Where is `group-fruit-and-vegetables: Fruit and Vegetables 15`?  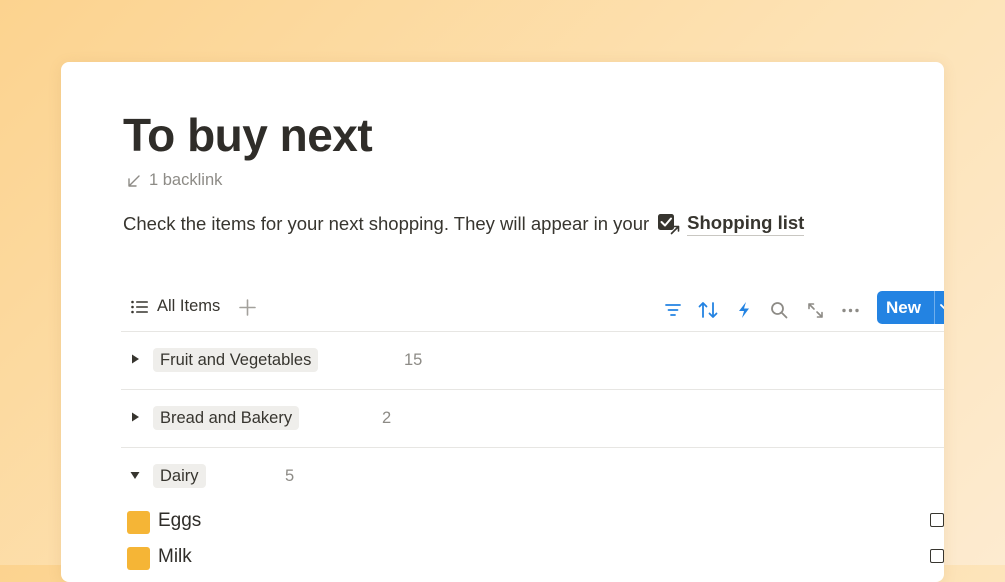
group-fruit-and-vegetables: Fruit and Vegetables 15 is located at coordinates (532, 360).